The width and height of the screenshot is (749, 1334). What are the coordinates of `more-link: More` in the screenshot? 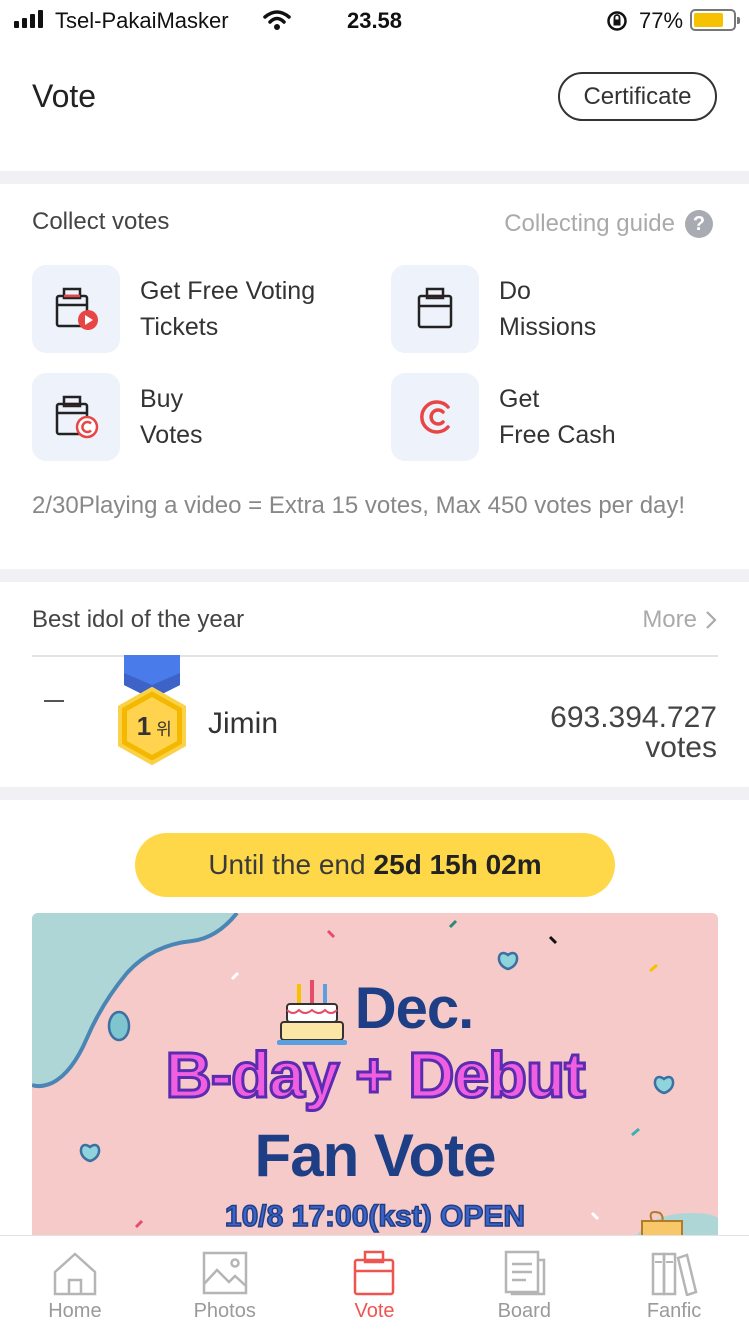 It's located at (679, 620).